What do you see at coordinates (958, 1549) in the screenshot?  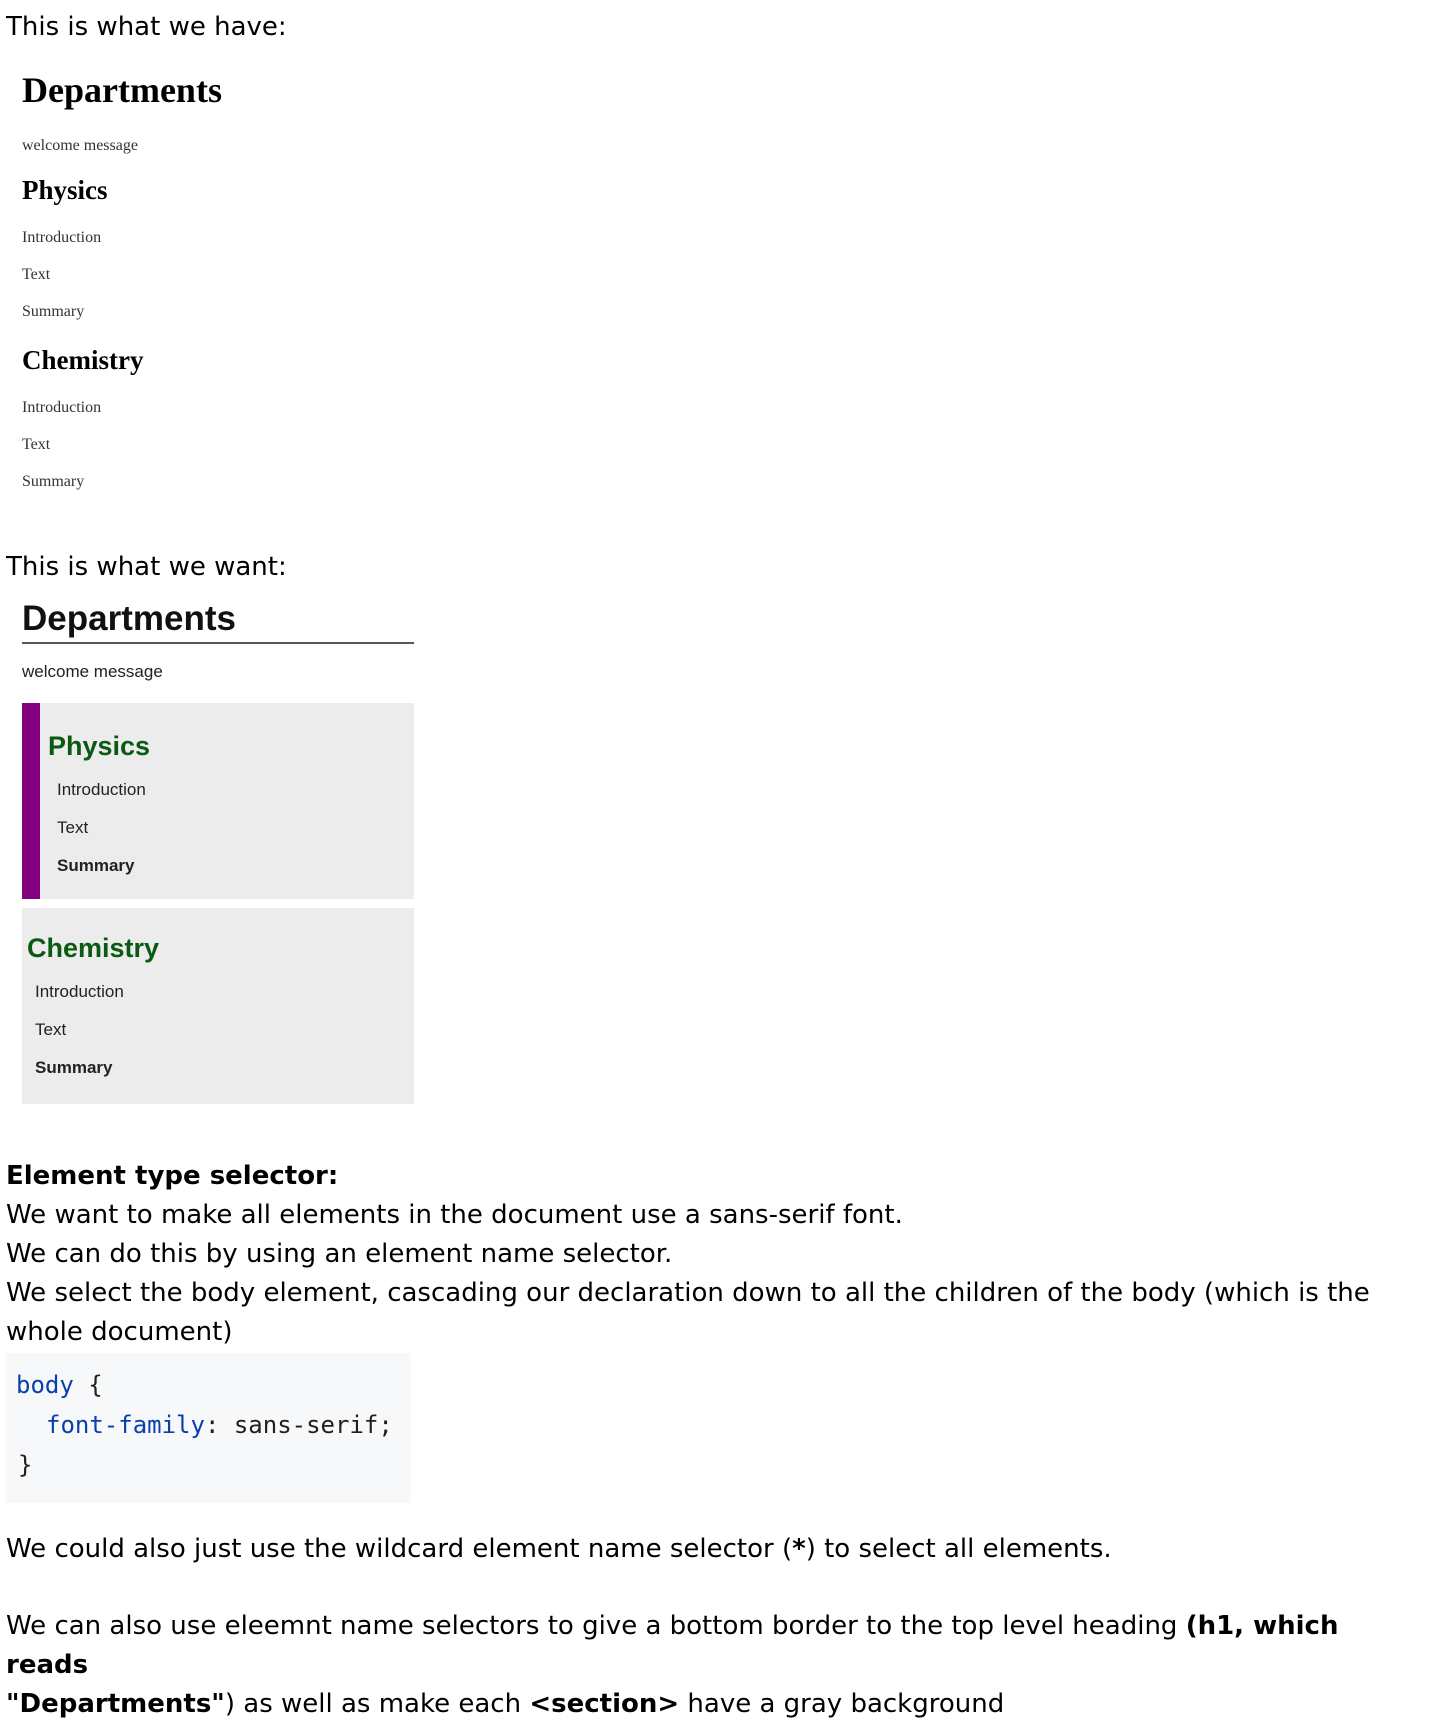 I see `wildcard-text-after: ) to select all elements.` at bounding box center [958, 1549].